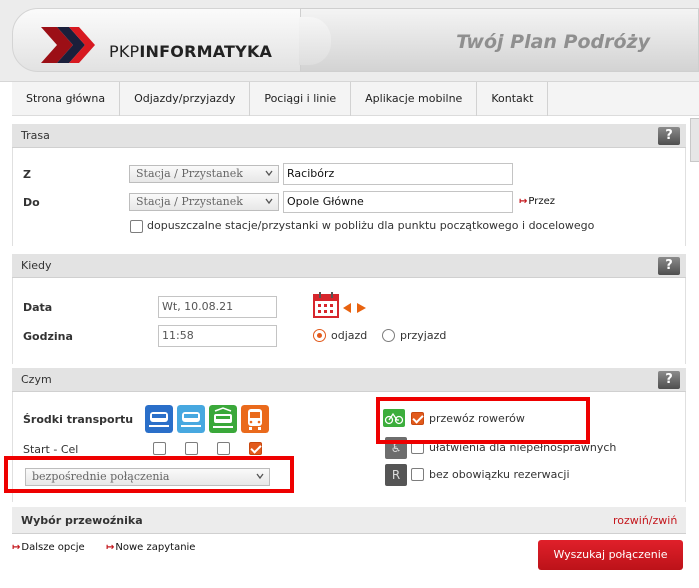 This screenshot has height=588, width=699. I want to click on more-options-link: ↦Dalsze opcje, so click(48, 547).